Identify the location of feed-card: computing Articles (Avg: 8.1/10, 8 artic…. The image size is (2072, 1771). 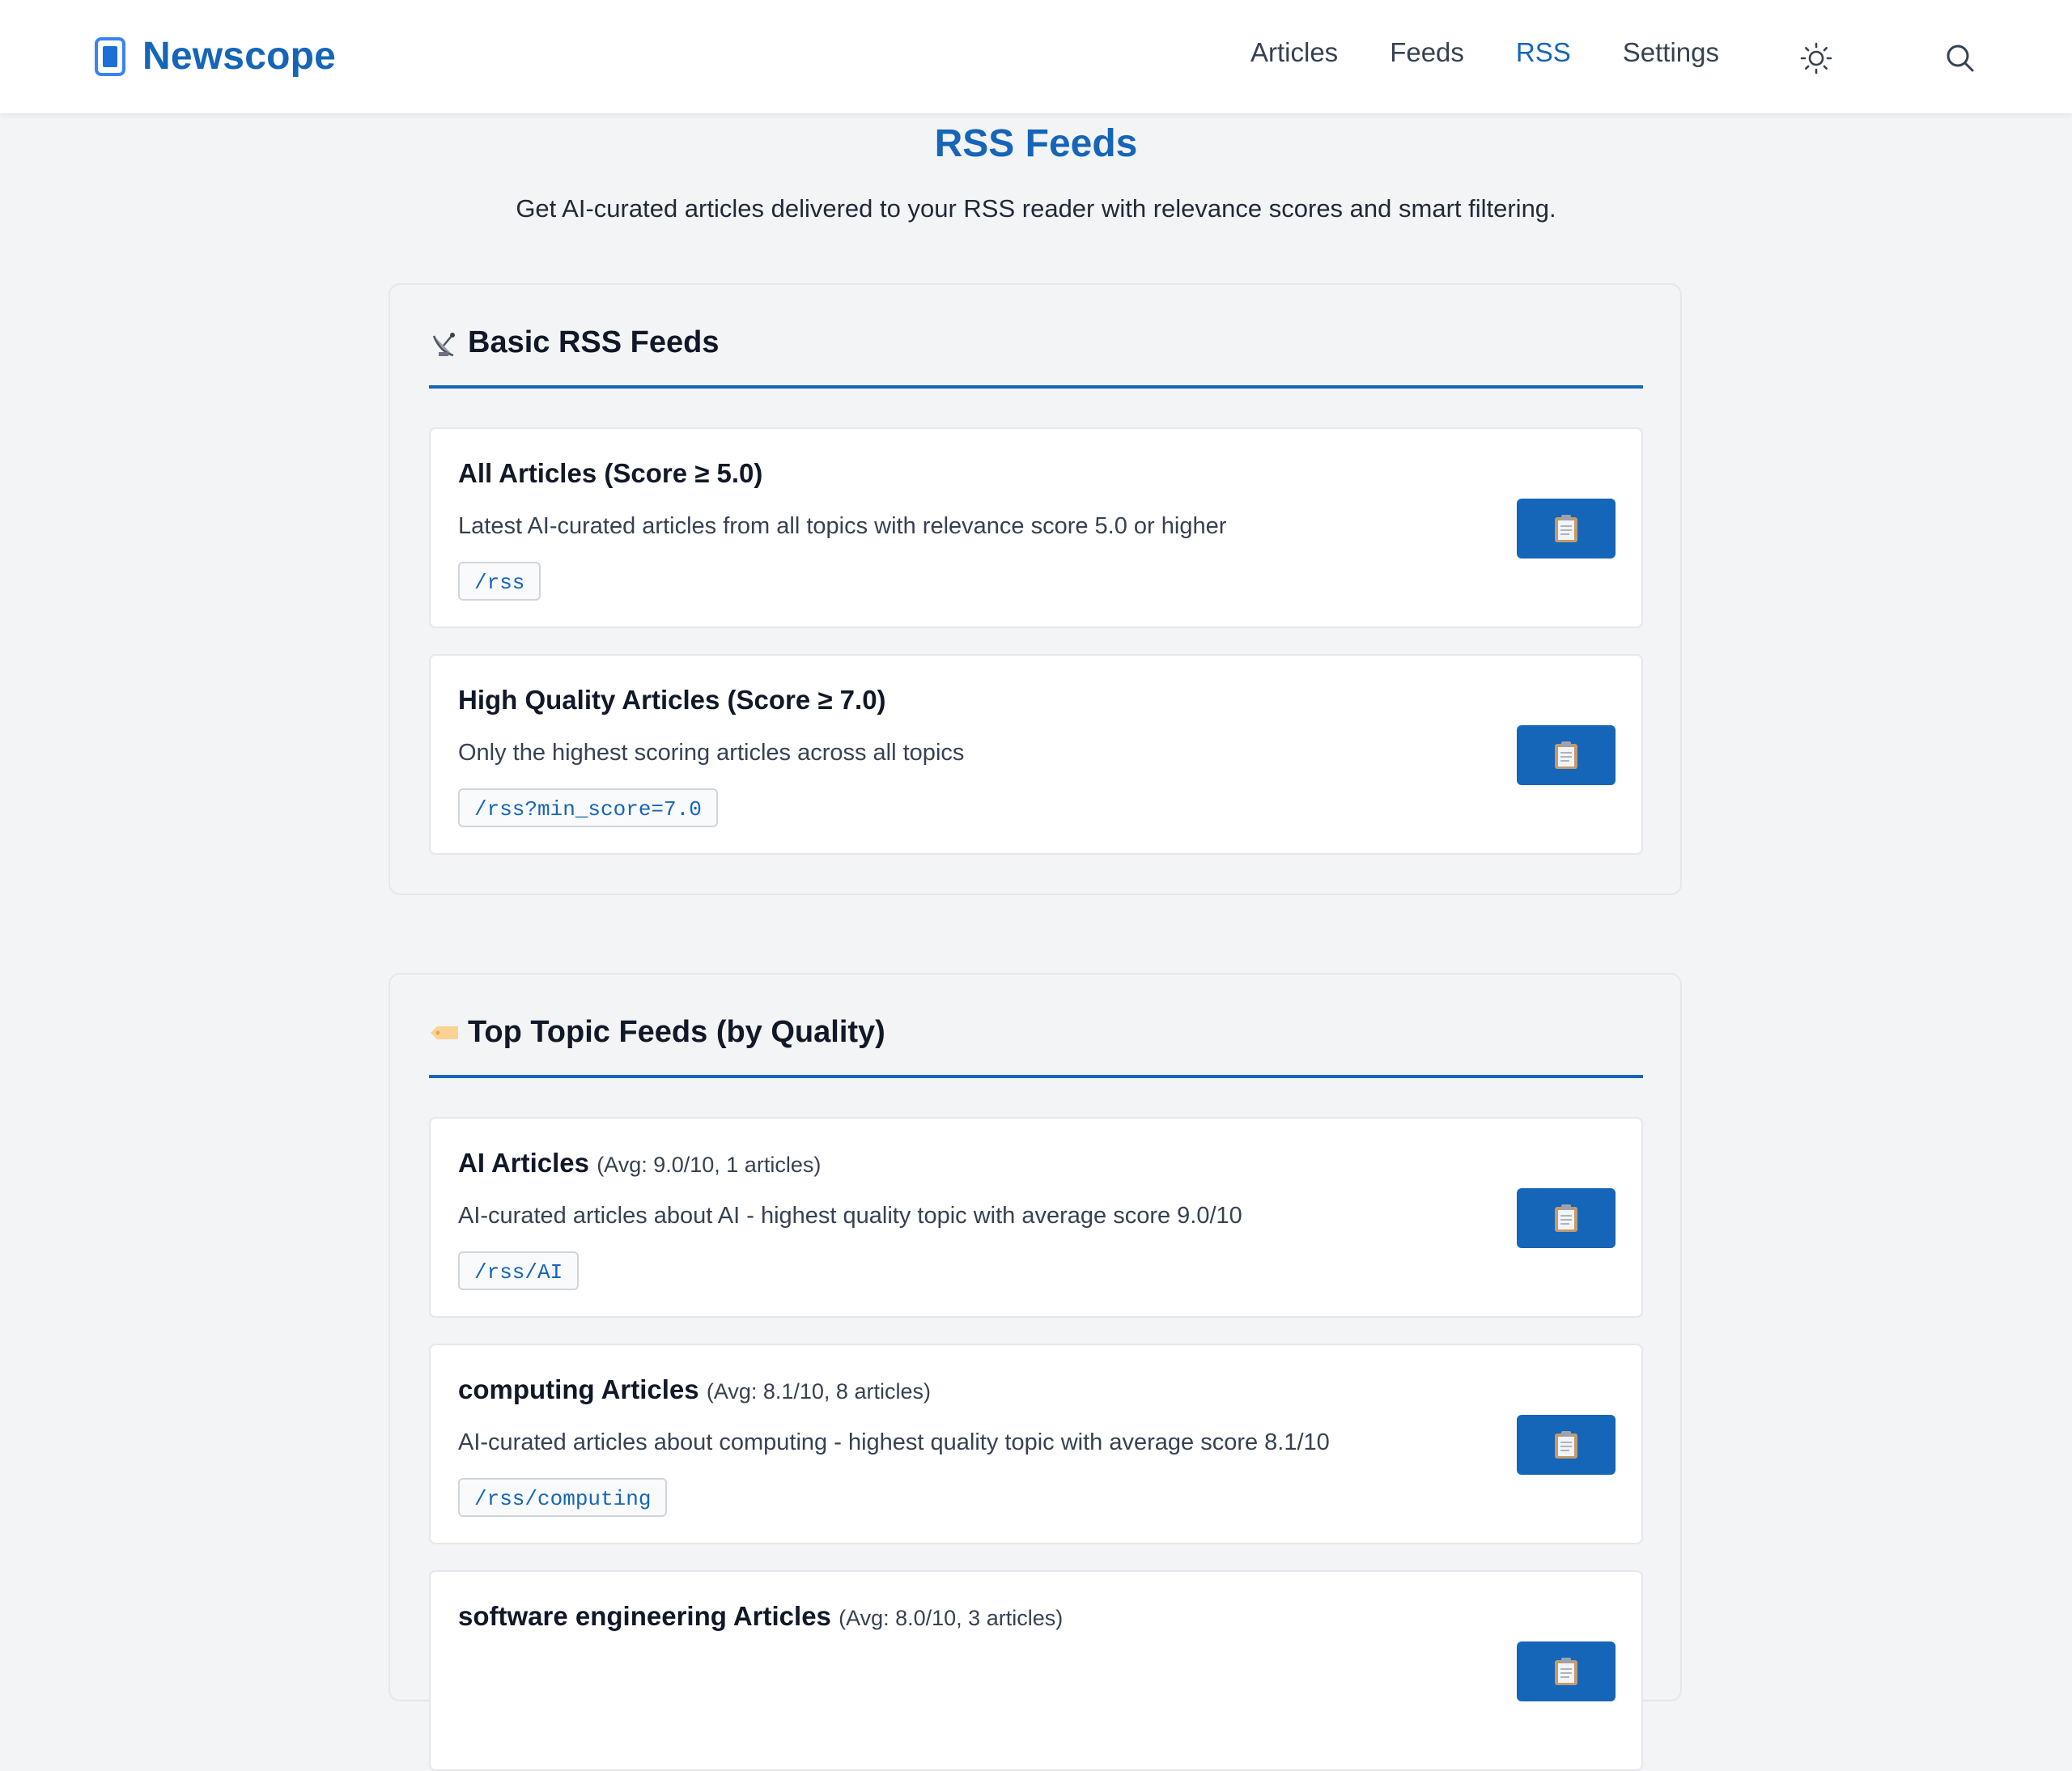
(1036, 1444).